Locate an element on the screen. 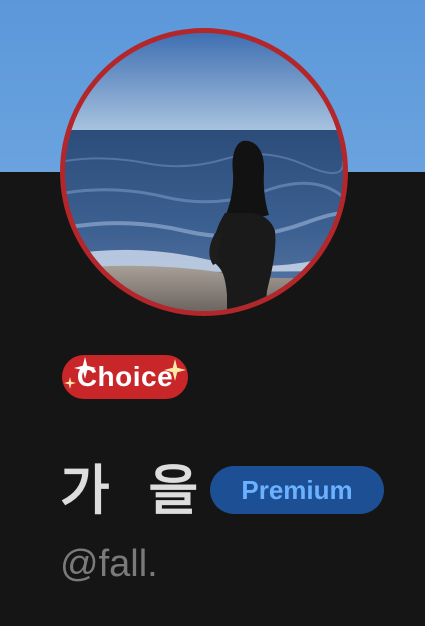 The width and height of the screenshot is (425, 626). name-row: 가 을 is located at coordinates (134, 491).